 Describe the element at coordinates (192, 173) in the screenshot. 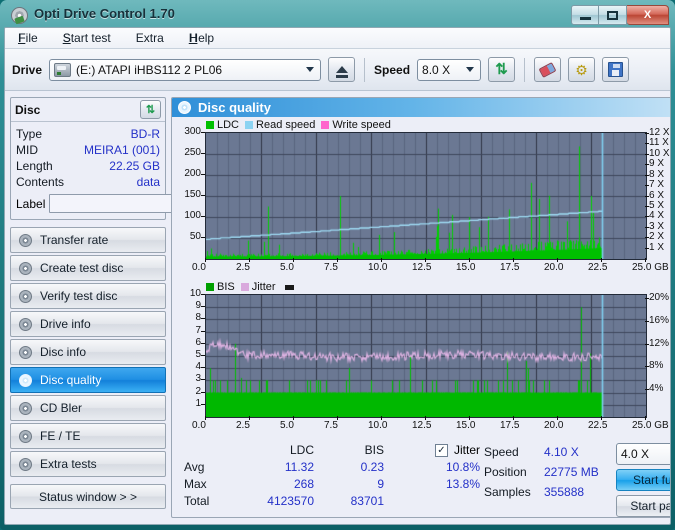

I see `y-tick-label: 200` at that location.